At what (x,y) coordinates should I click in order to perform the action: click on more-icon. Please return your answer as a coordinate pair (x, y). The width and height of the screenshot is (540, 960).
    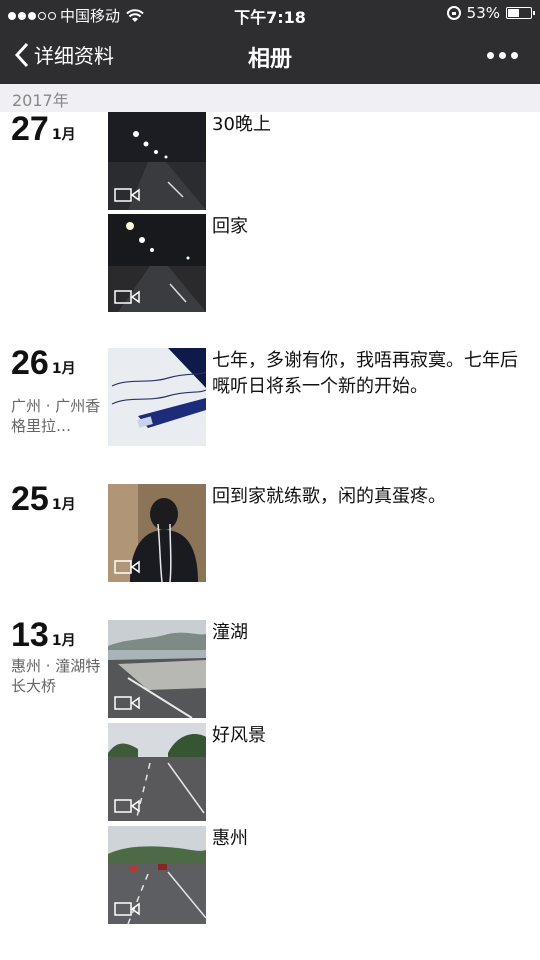
    Looking at the image, I should click on (490, 55).